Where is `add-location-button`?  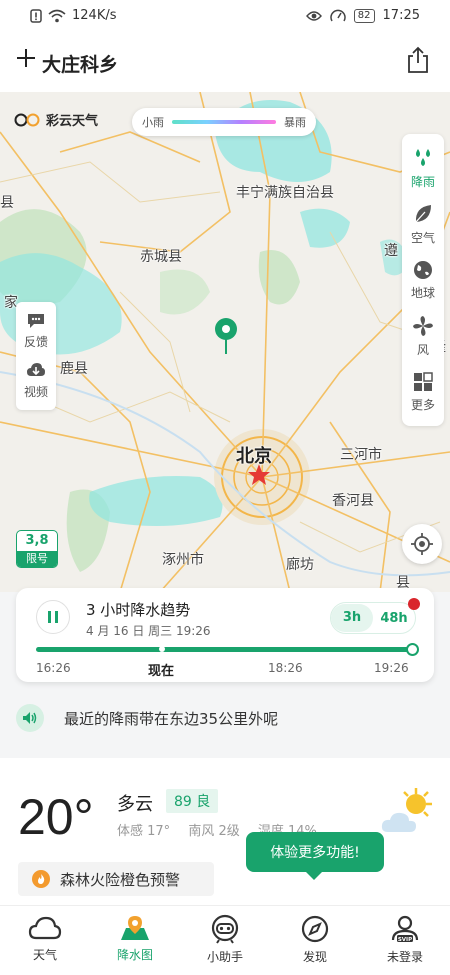 add-location-button is located at coordinates (26, 60).